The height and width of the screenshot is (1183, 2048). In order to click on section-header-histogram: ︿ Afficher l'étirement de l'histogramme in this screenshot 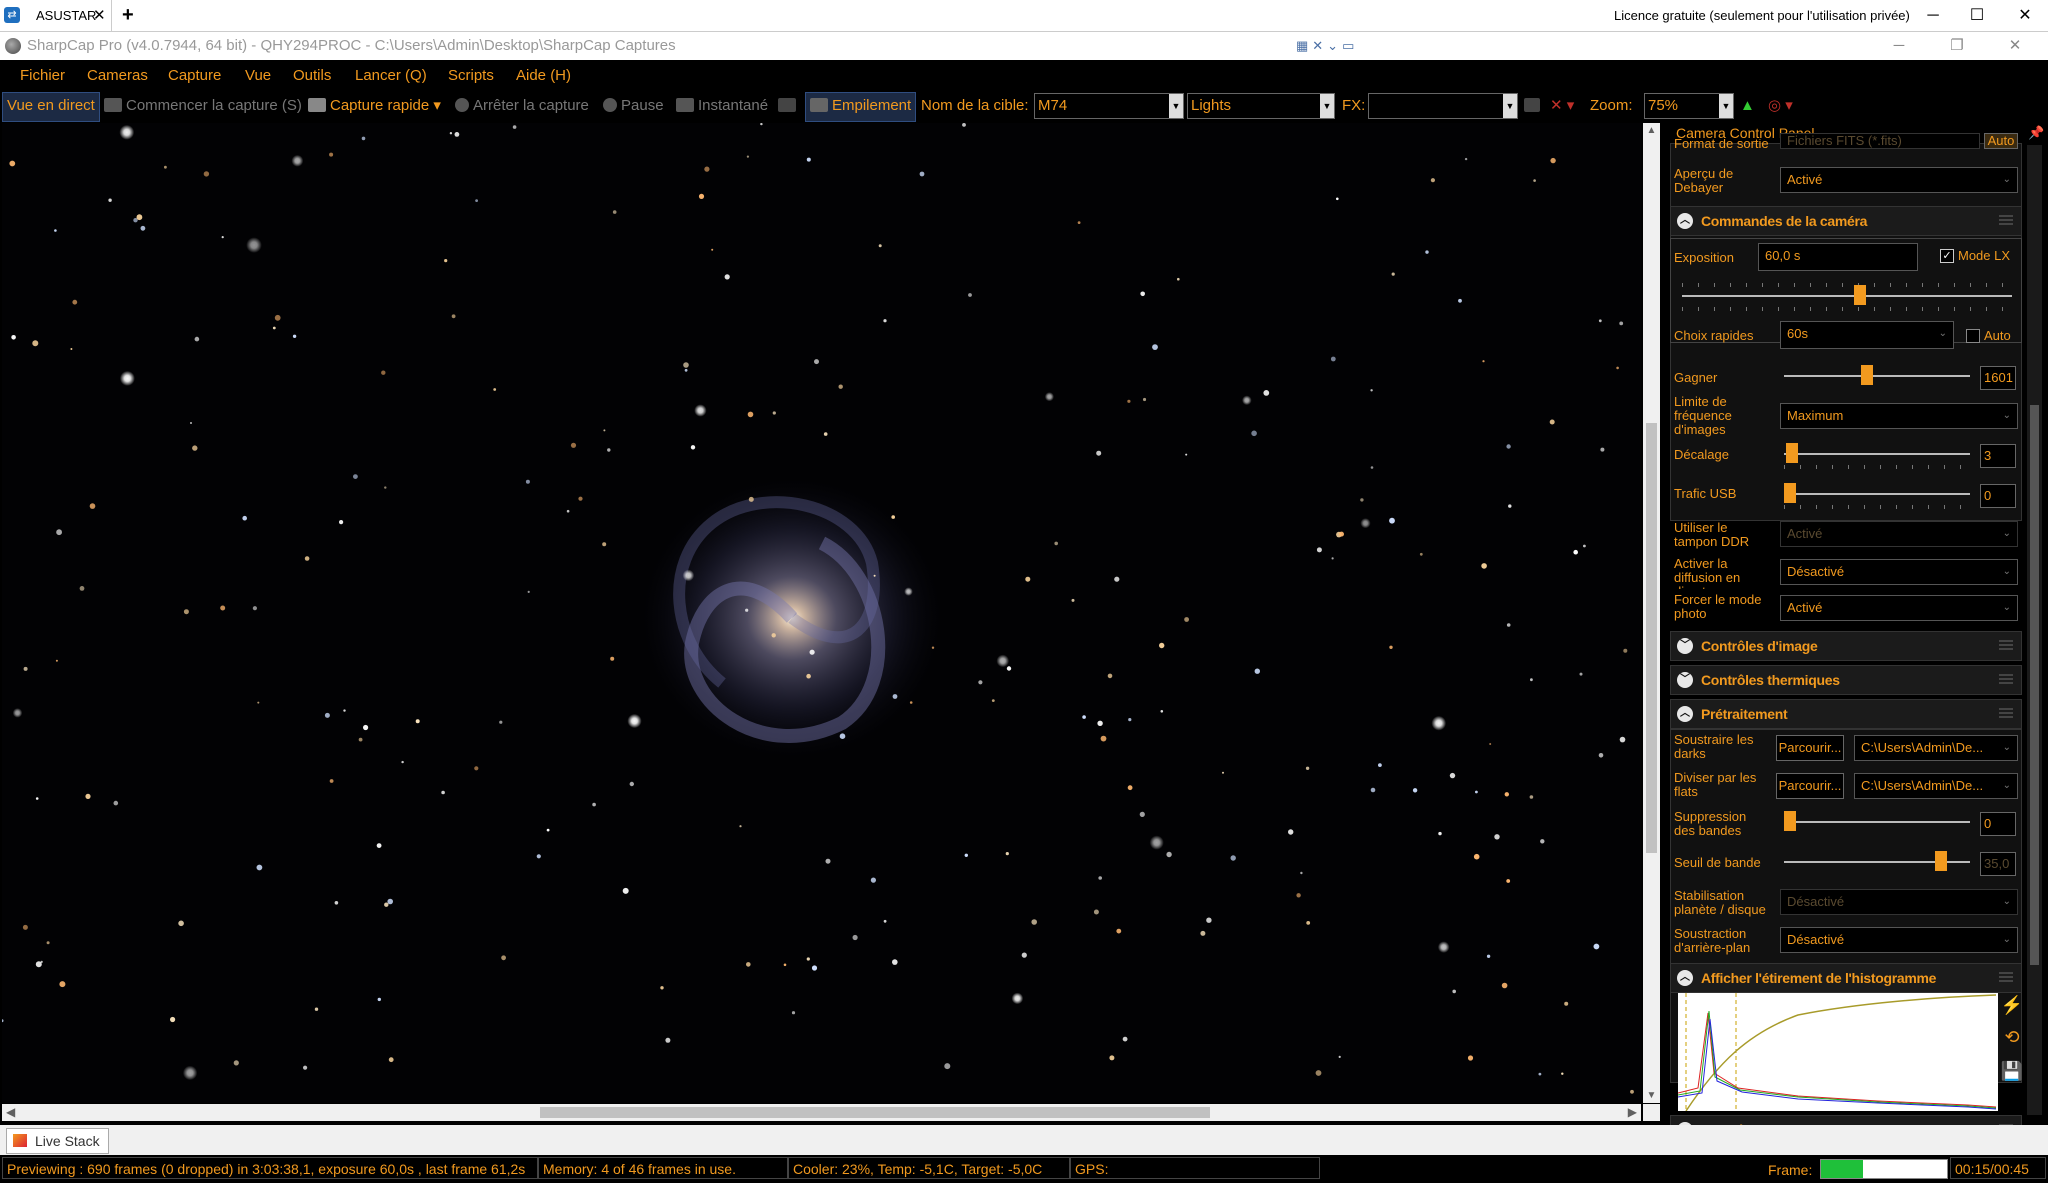, I will do `click(1846, 978)`.